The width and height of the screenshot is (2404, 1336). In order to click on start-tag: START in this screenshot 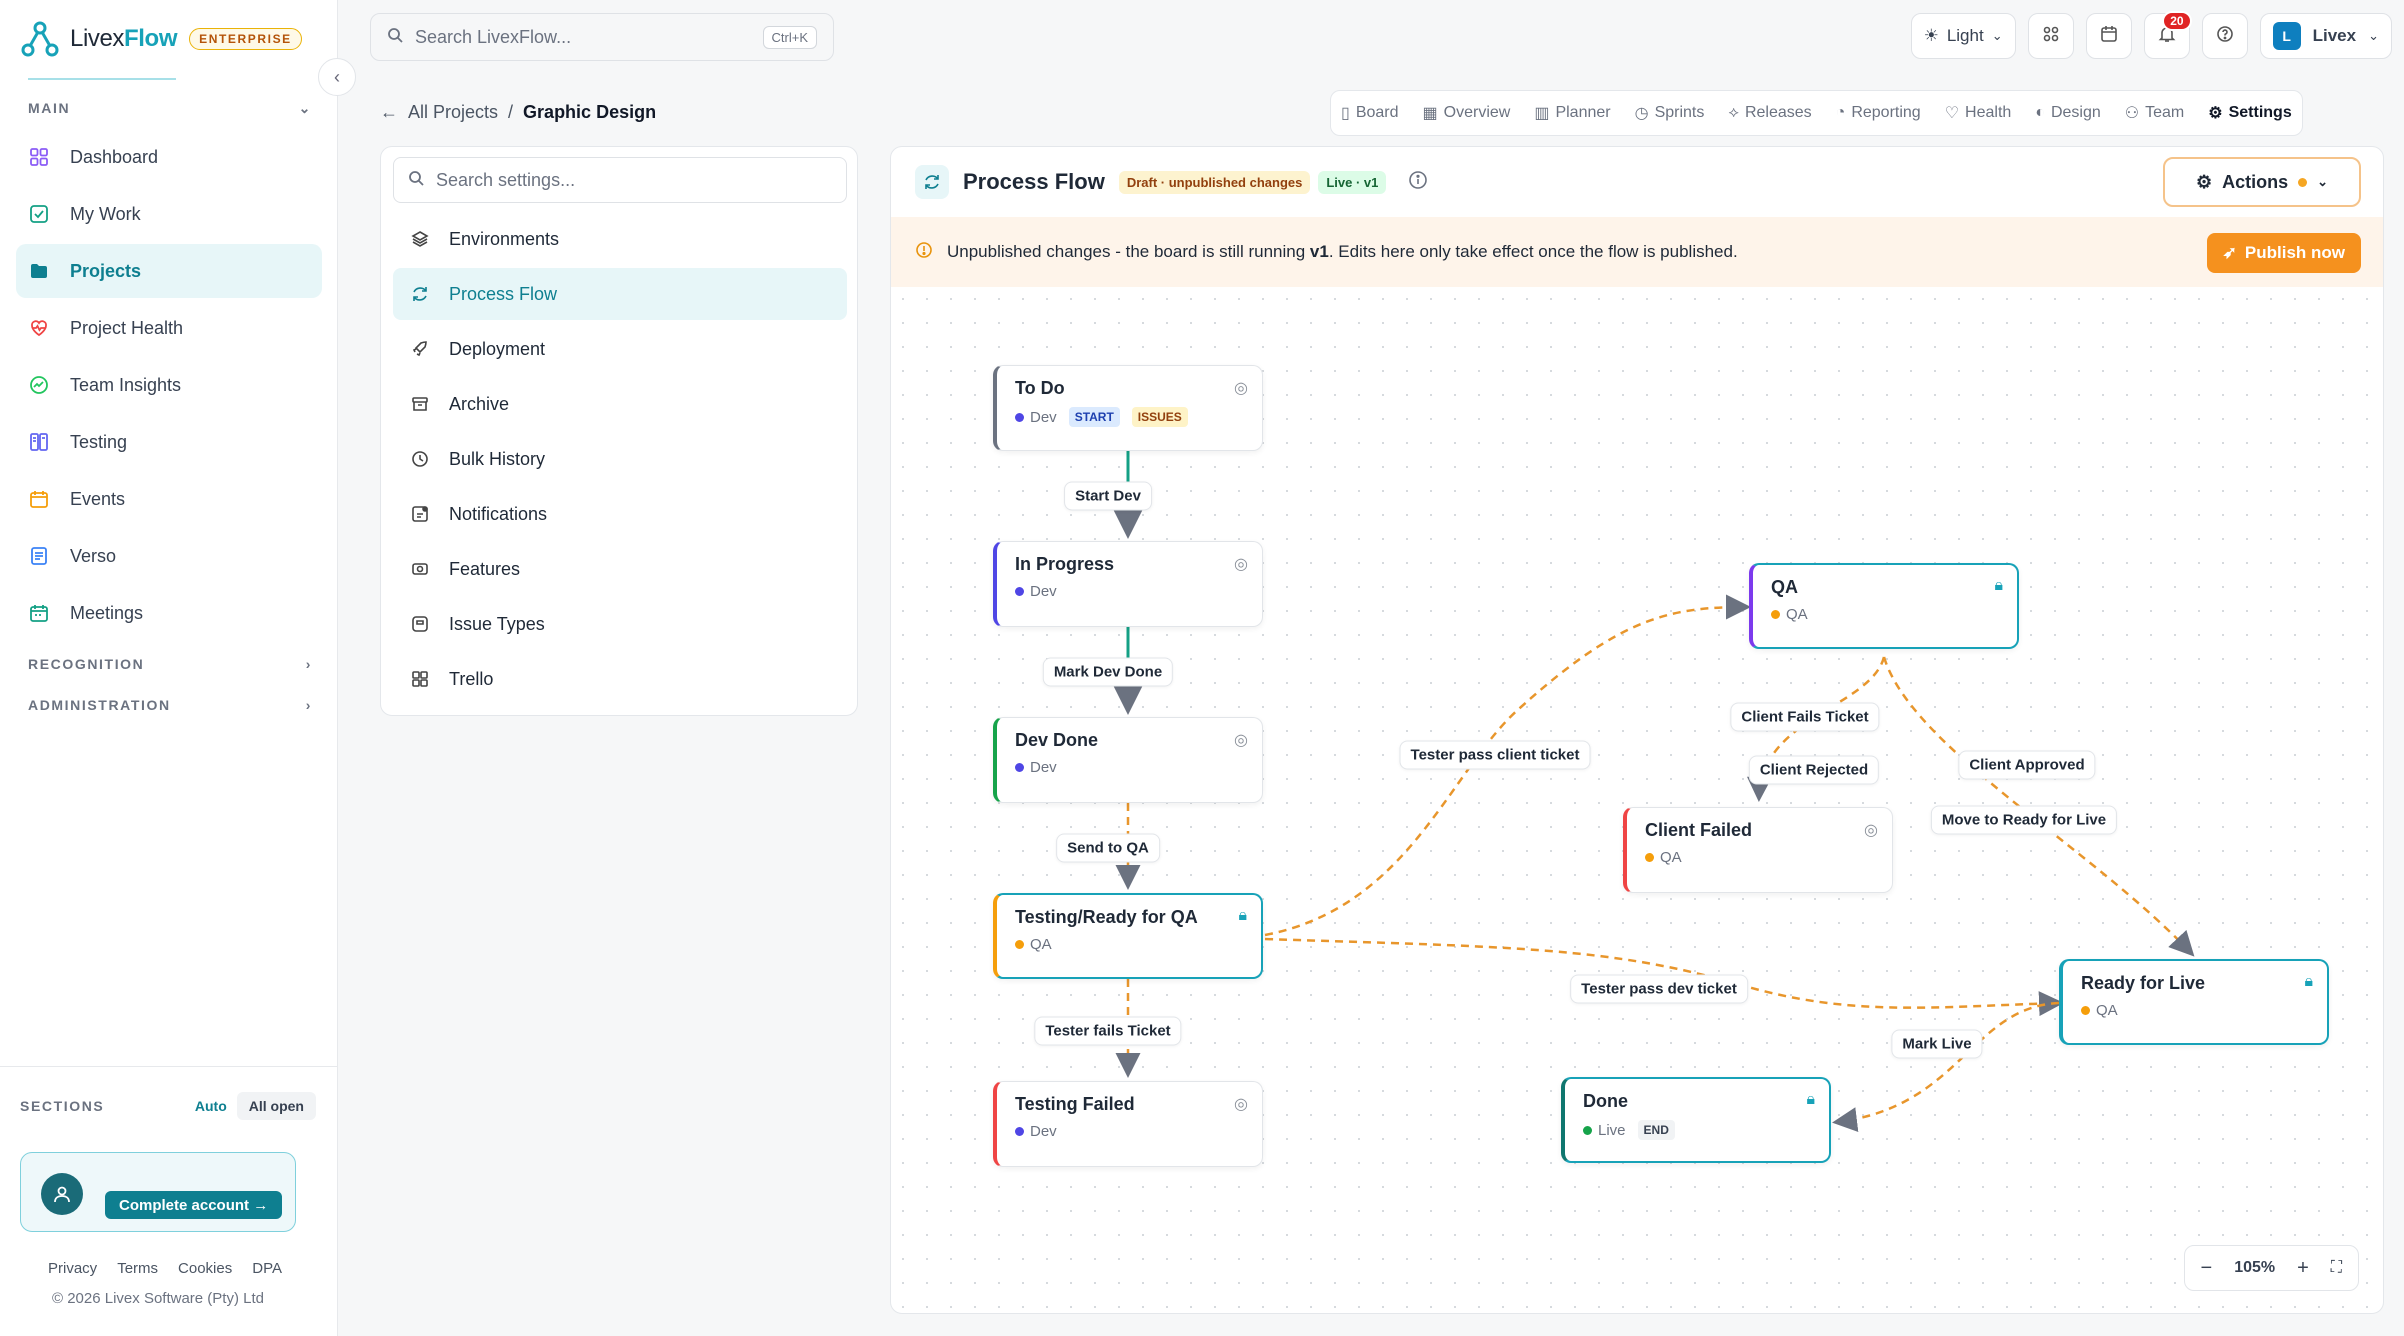, I will do `click(1094, 417)`.